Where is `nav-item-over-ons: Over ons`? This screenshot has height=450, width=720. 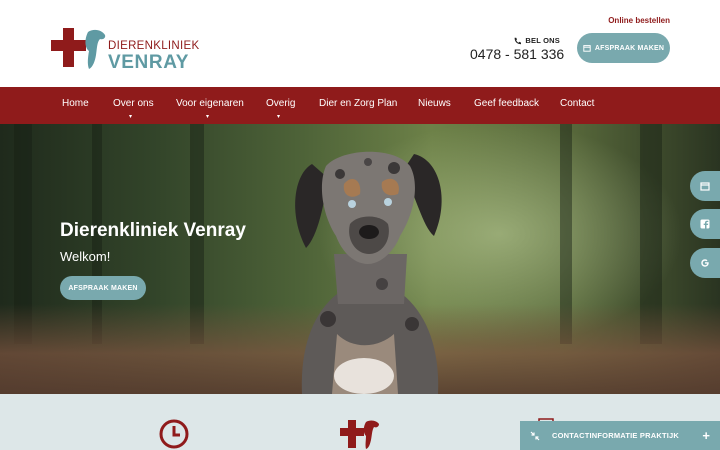
nav-item-over-ons: Over ons is located at coordinates (133, 103).